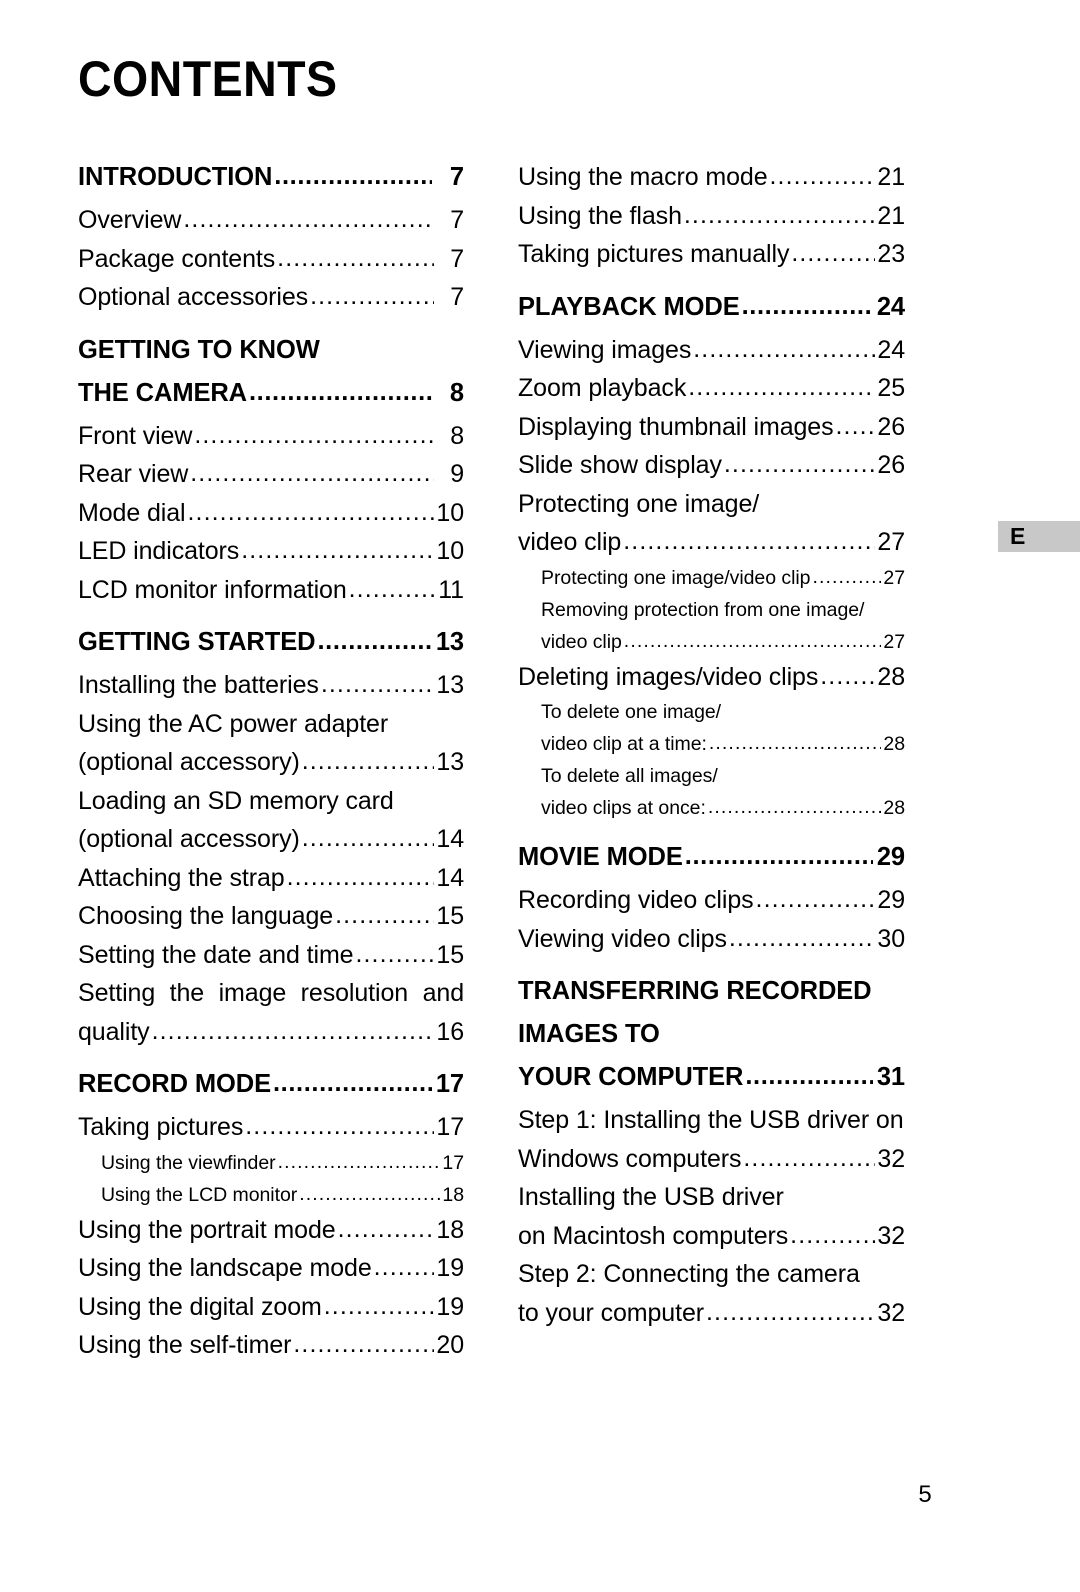  I want to click on toc-entry-label: Mode dial, so click(132, 512).